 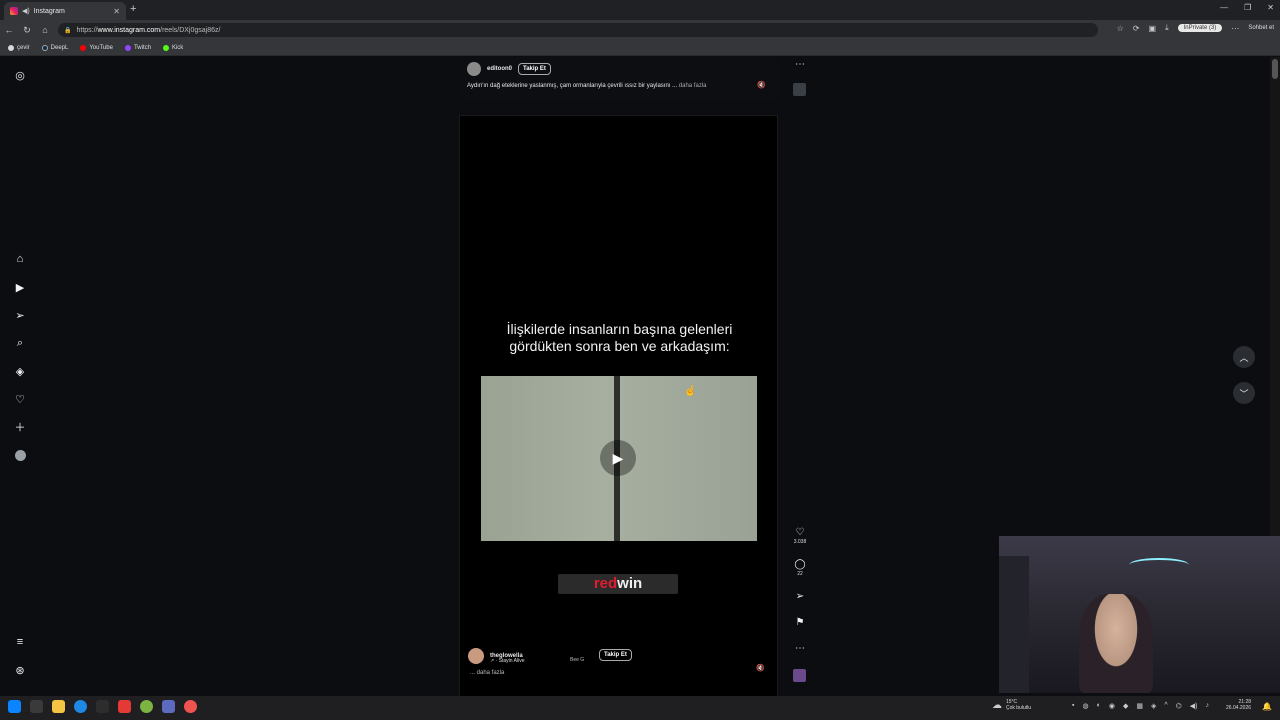 What do you see at coordinates (1239, 708) in the screenshot?
I see `clock-date: 26.04.2026` at bounding box center [1239, 708].